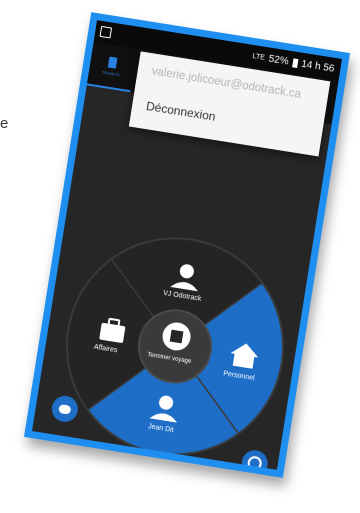 Image resolution: width=360 pixels, height=513 pixels. What do you see at coordinates (180, 111) in the screenshot?
I see `logout-item: Déconnexion` at bounding box center [180, 111].